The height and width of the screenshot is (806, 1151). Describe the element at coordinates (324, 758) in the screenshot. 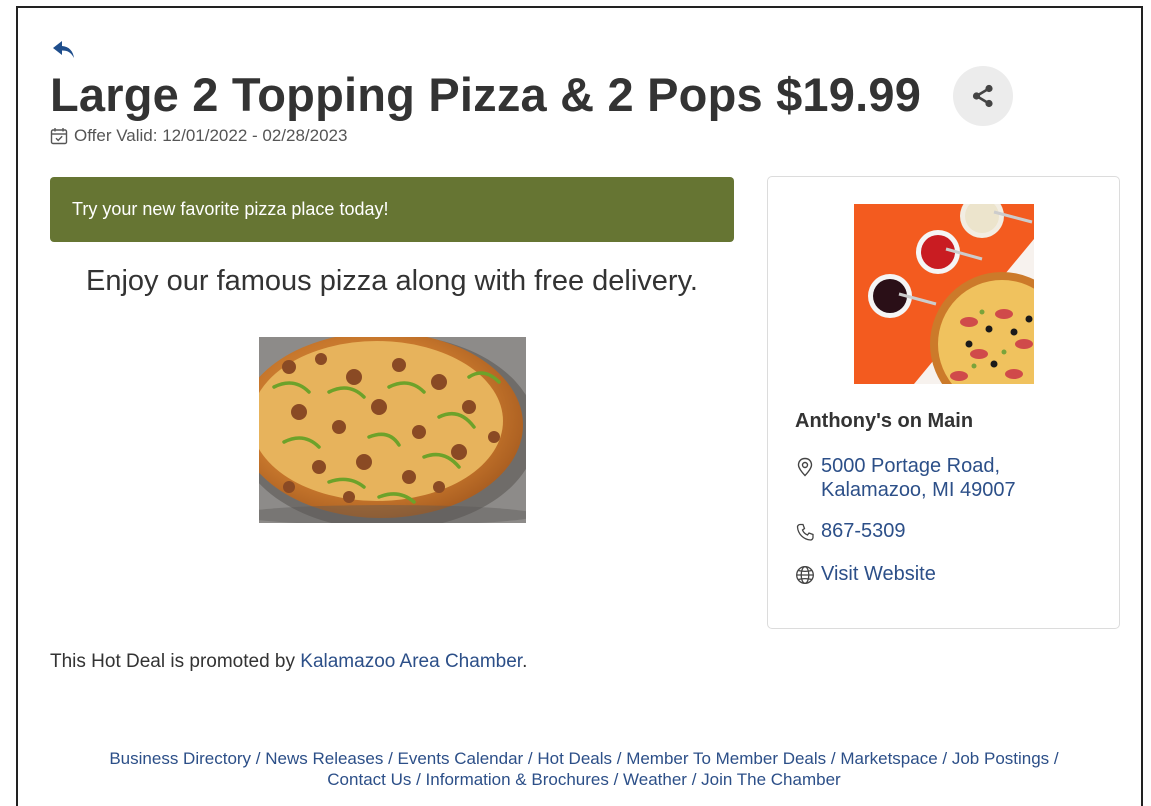

I see `footer-link-news-releases: News Releases` at that location.